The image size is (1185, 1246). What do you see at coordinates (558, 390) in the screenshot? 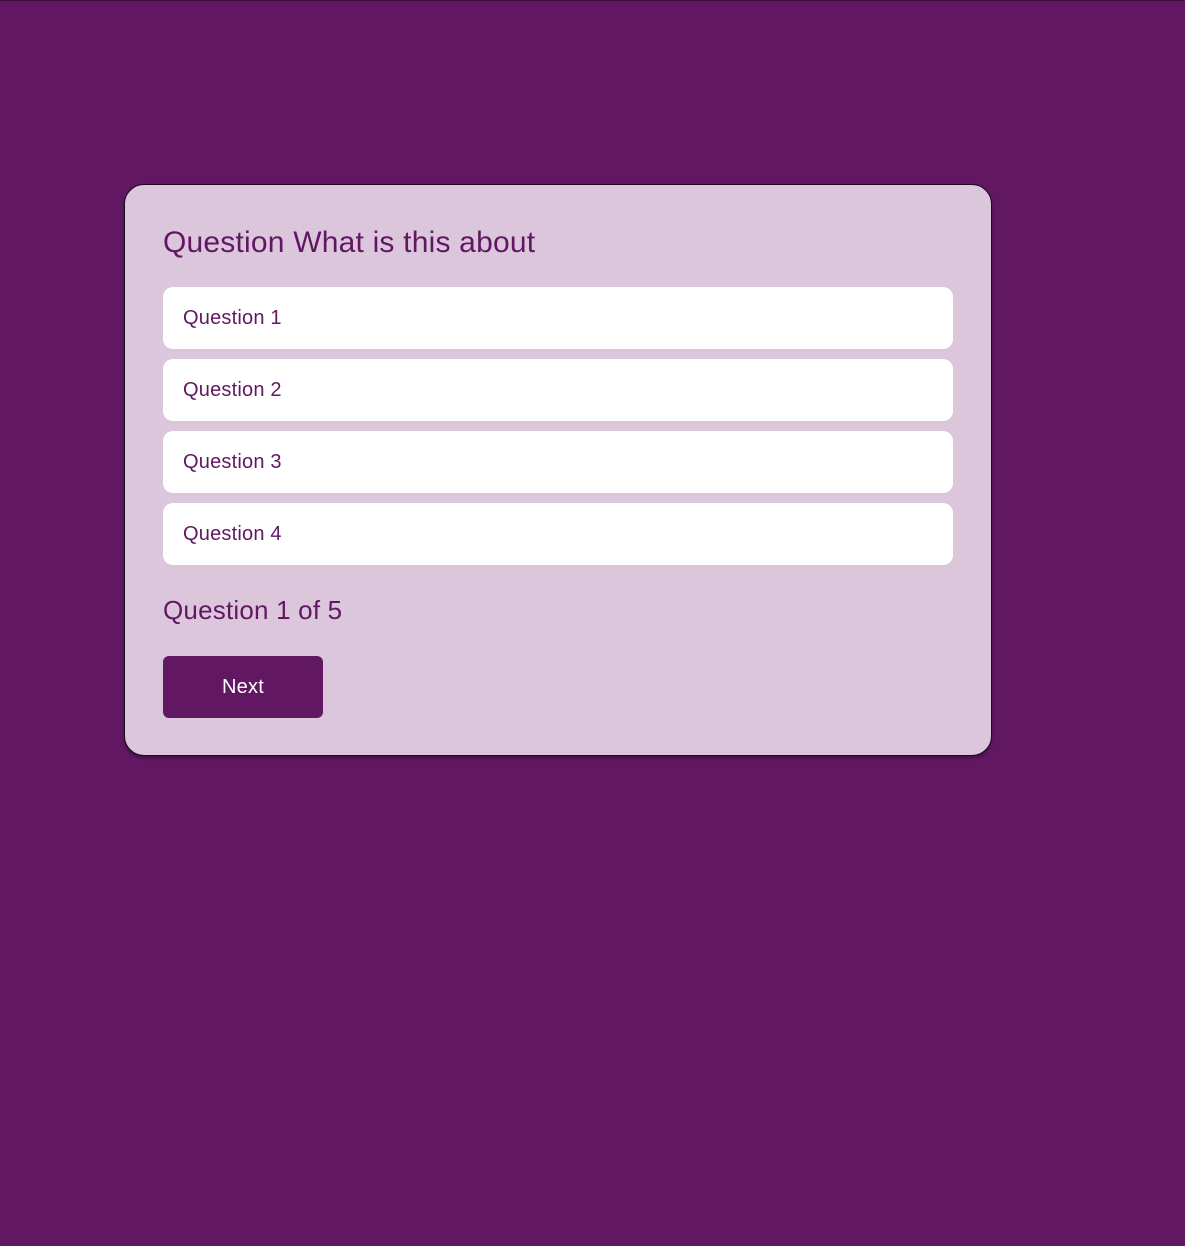
I see `answer-option-2: Question 2` at bounding box center [558, 390].